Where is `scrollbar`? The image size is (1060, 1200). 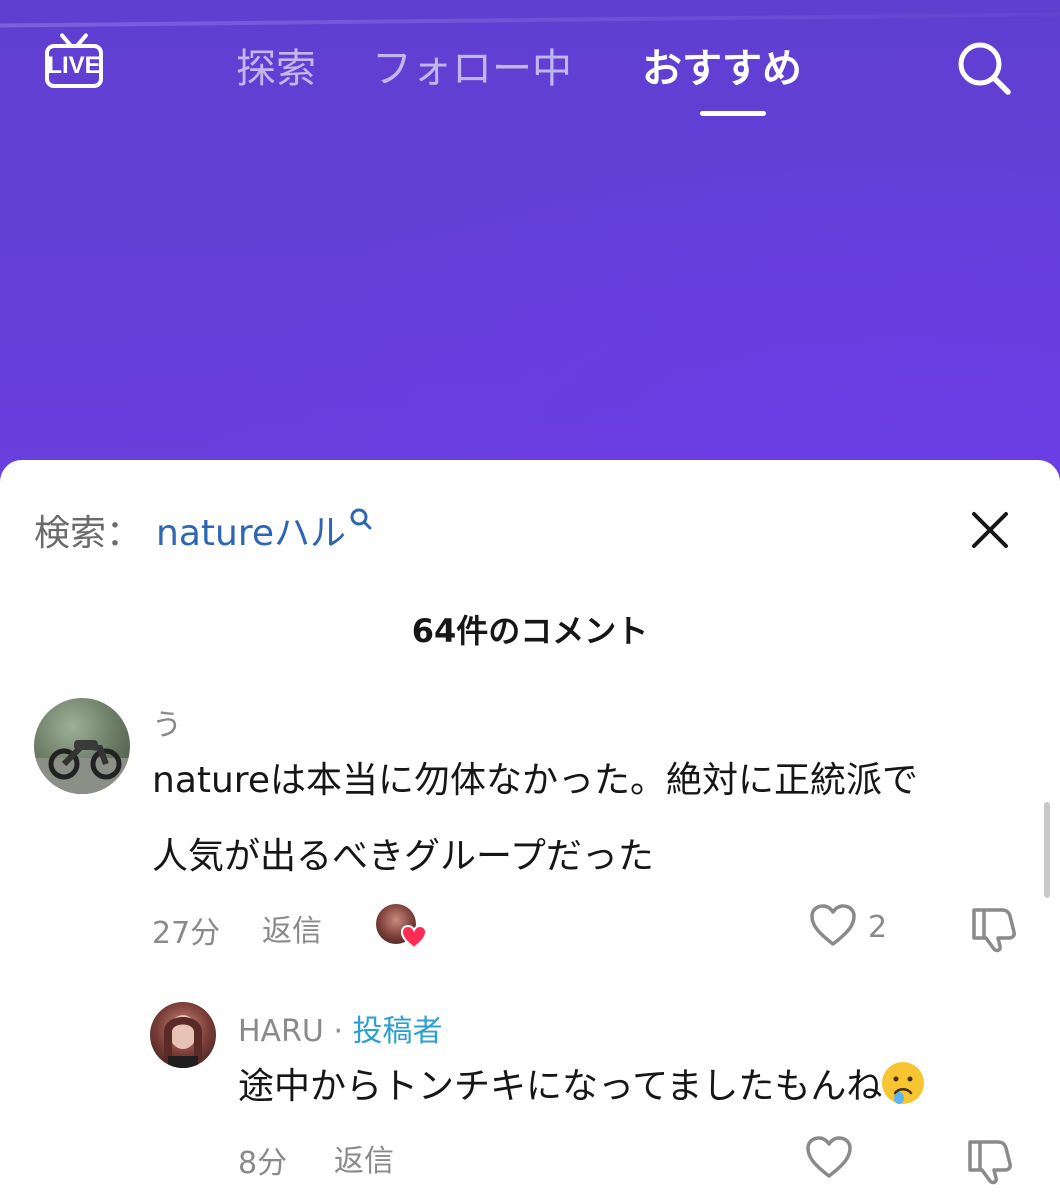 scrollbar is located at coordinates (1047, 850).